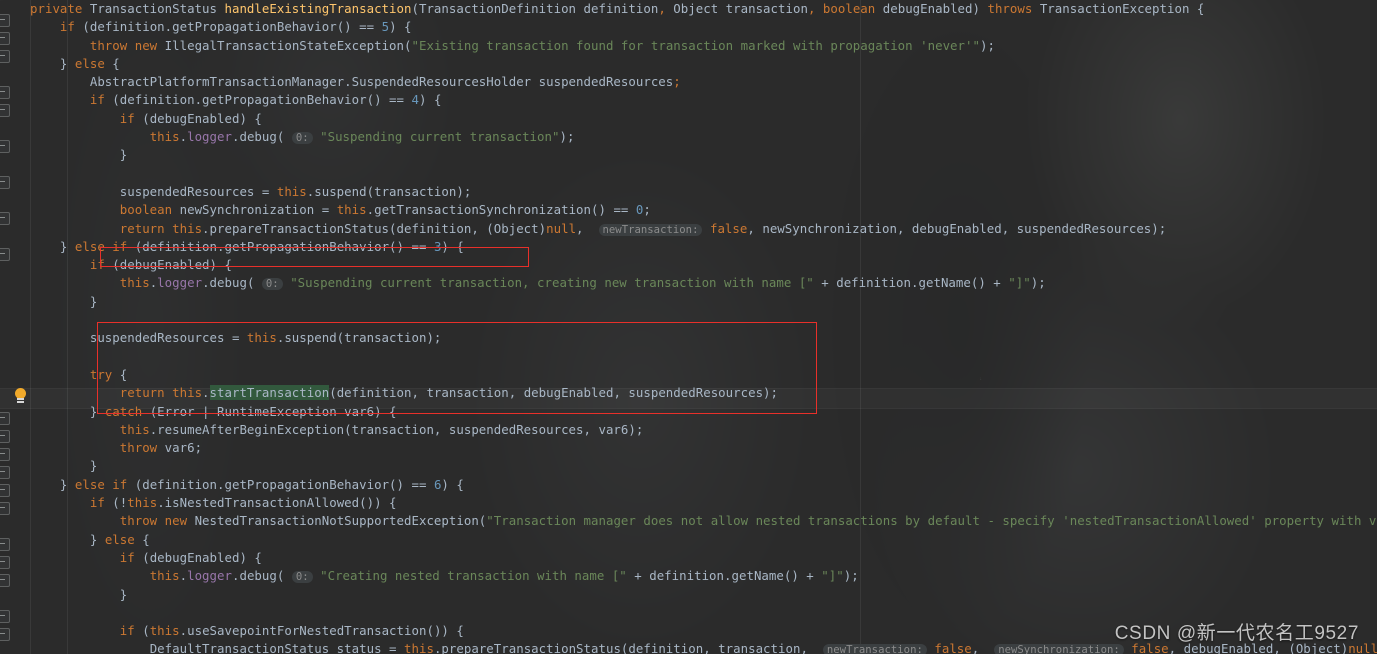 This screenshot has width=1377, height=654. What do you see at coordinates (587, 228) in the screenshot?
I see `code-token: ,` at bounding box center [587, 228].